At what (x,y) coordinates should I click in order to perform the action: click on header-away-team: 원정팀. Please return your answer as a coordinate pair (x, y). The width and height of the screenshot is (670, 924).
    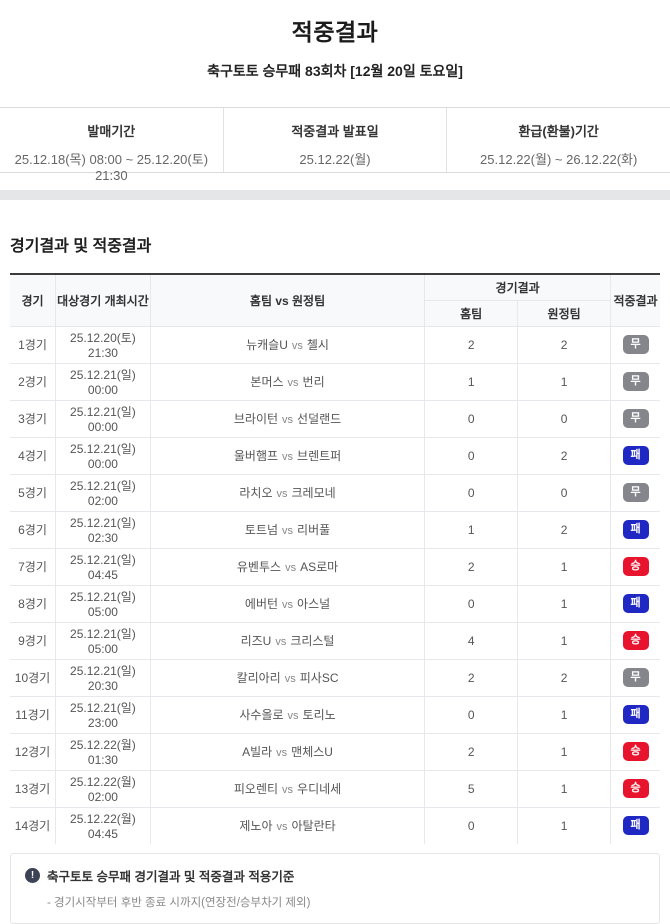
    Looking at the image, I should click on (564, 313).